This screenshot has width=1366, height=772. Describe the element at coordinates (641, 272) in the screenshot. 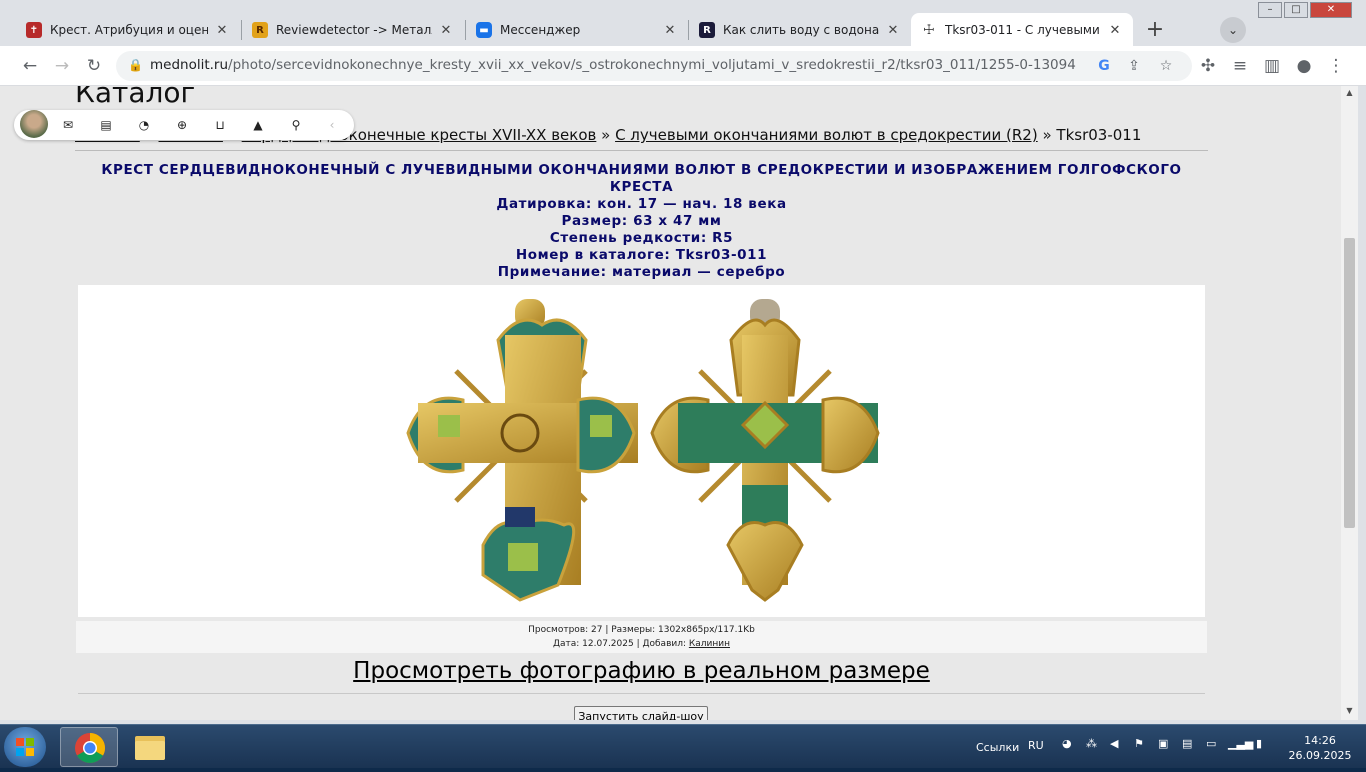

I see `item-note: Примечание: материал — серебро` at that location.